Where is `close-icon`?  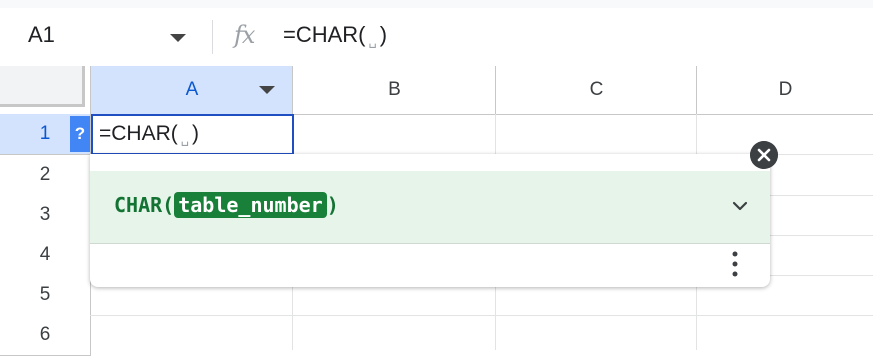 close-icon is located at coordinates (764, 155).